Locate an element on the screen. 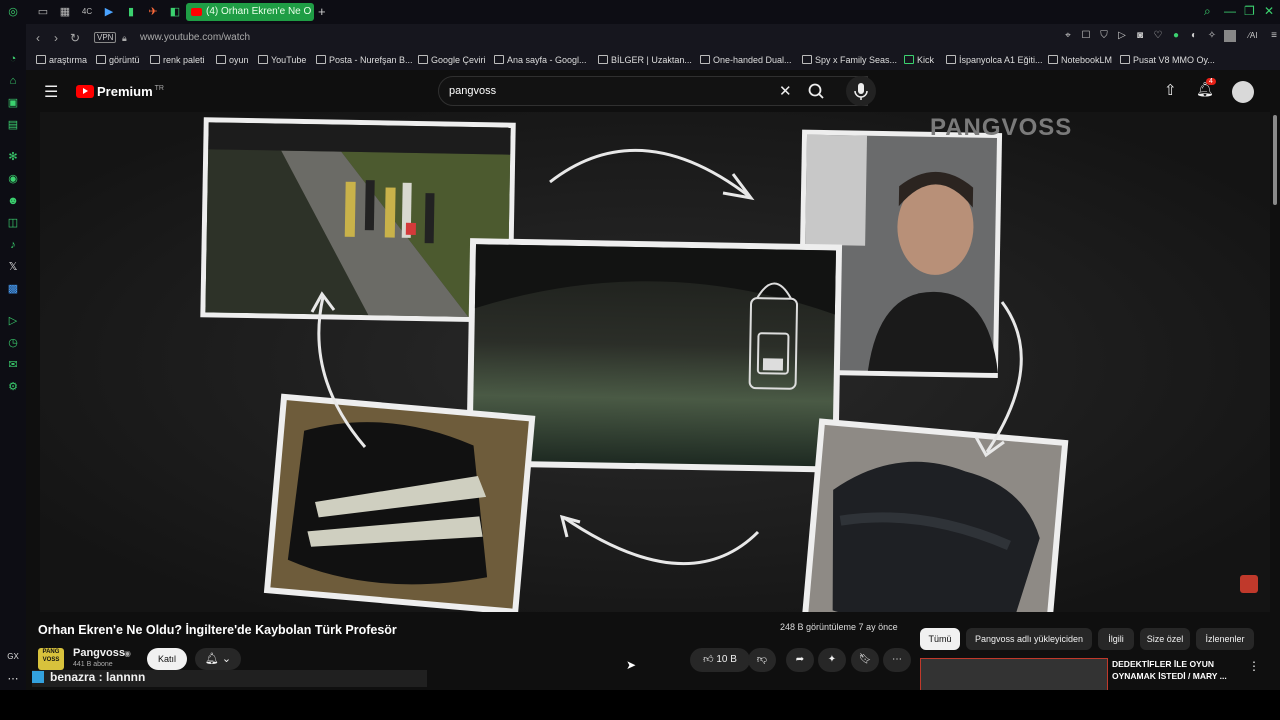 This screenshot has height=720, width=1280. search-tabs-icon: ⌕ is located at coordinates (1207, 11).